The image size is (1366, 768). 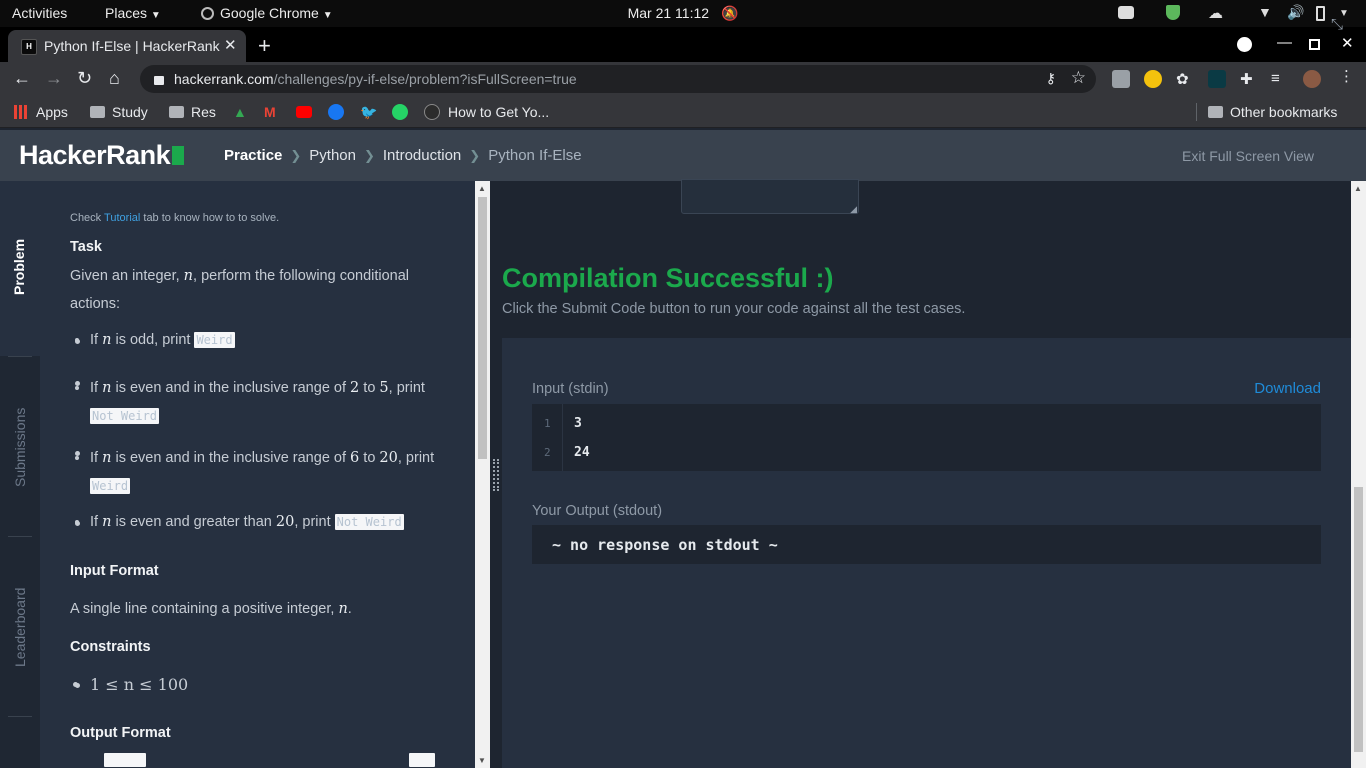 I want to click on code-not-weird: Not Weird, so click(x=369, y=522).